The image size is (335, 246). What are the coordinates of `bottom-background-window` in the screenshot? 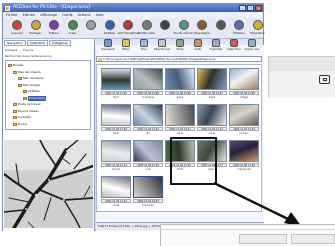 It's located at (247, 235).